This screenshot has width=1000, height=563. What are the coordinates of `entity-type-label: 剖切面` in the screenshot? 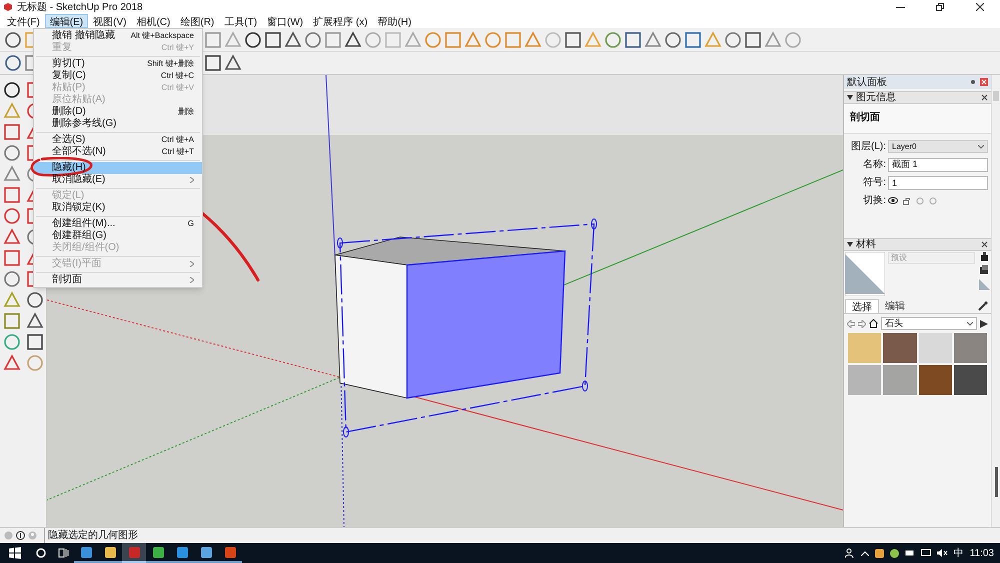 It's located at (917, 119).